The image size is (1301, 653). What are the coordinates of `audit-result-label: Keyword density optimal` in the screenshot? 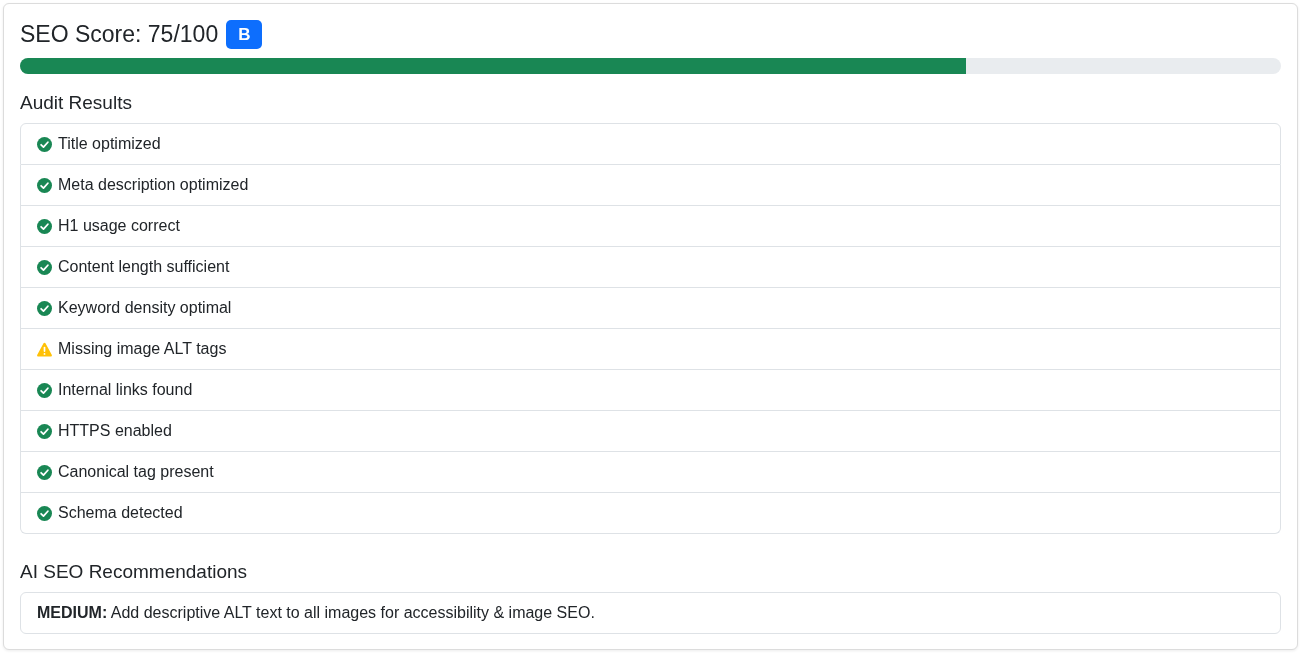 It's located at (145, 308).